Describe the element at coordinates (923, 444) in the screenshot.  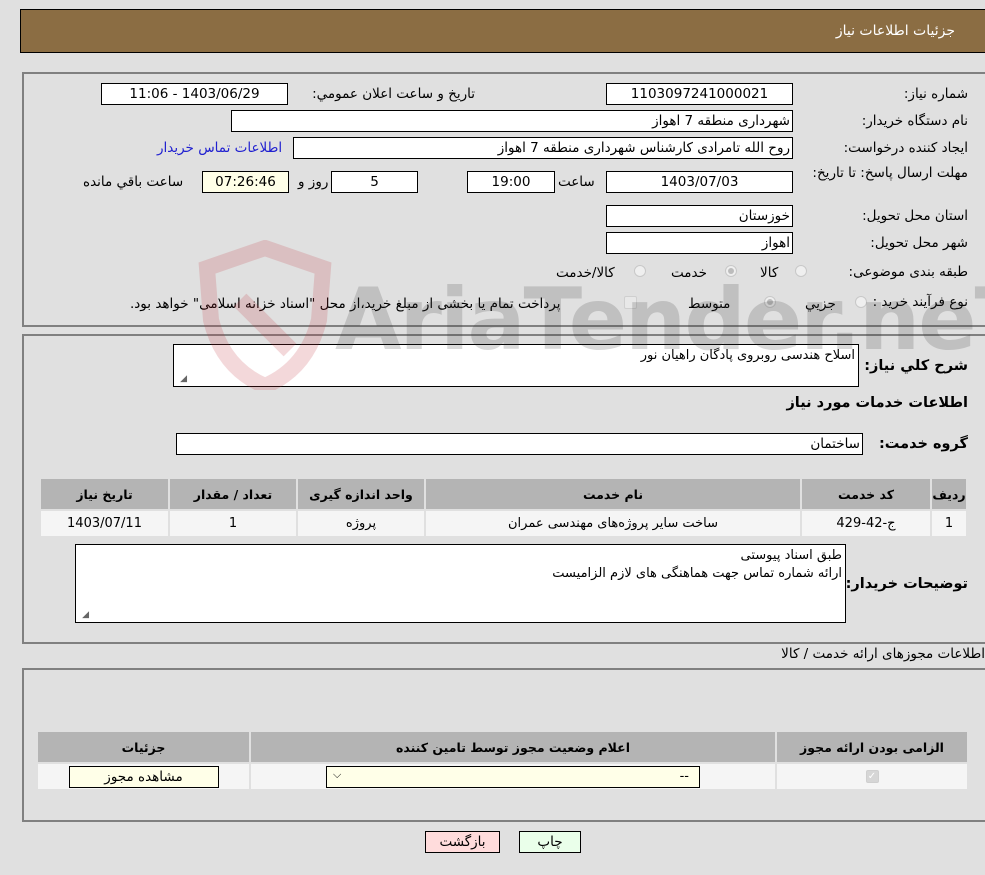
I see `service-group-label: گروه خدمت:` at that location.